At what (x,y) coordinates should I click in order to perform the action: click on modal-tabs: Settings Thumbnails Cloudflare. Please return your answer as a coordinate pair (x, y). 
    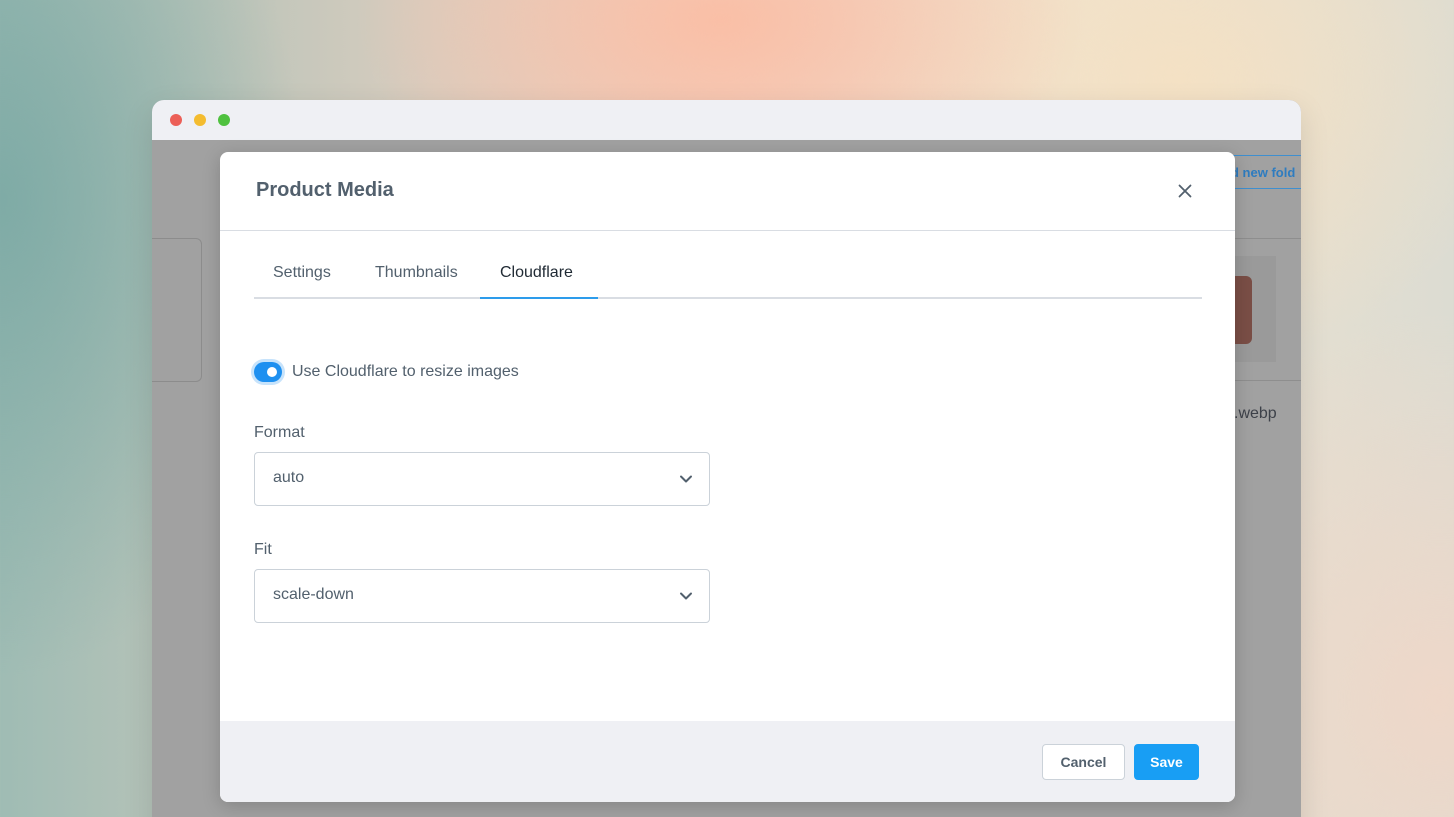
    Looking at the image, I should click on (728, 275).